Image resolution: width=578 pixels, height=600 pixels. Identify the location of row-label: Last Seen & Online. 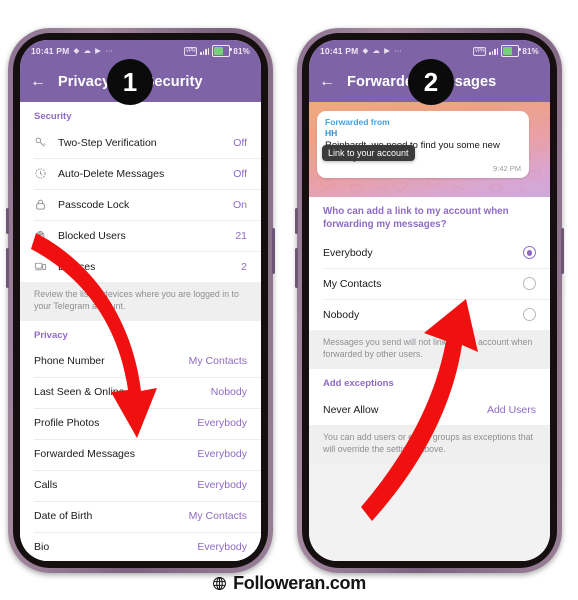
(79, 392).